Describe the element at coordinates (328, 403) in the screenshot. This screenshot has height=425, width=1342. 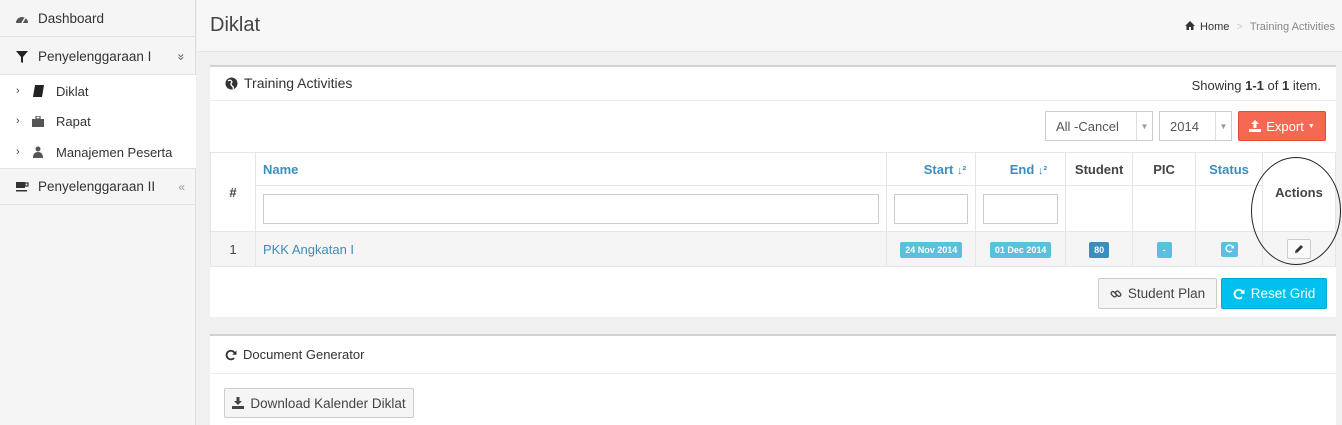
I see `download-label: Download Kalender Diklat` at that location.